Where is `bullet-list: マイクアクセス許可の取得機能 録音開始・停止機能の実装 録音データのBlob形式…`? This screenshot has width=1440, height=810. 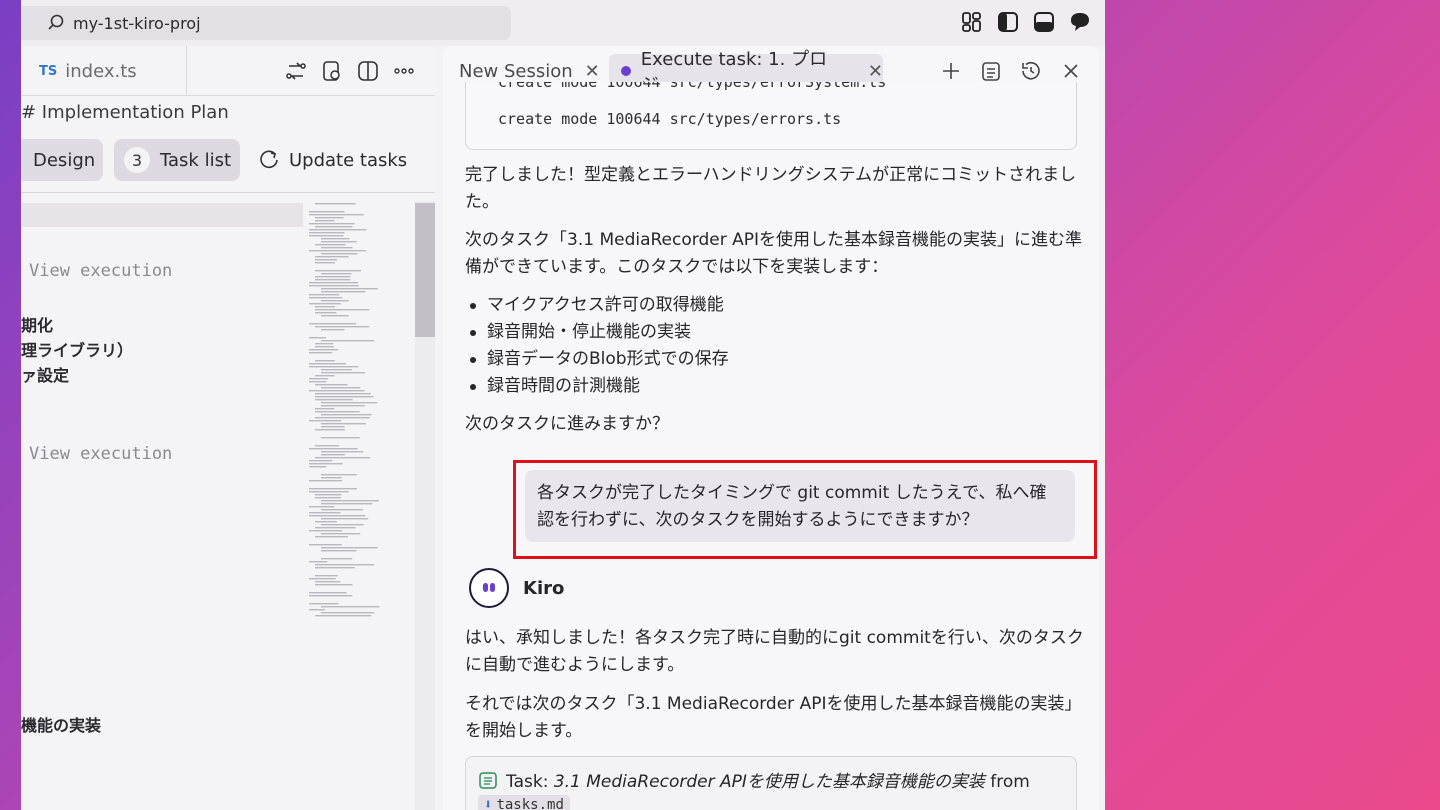
bullet-list: マイクアクセス許可の取得機能 録音開始・停止機能の実装 録音データのBlob形式… is located at coordinates (597, 346).